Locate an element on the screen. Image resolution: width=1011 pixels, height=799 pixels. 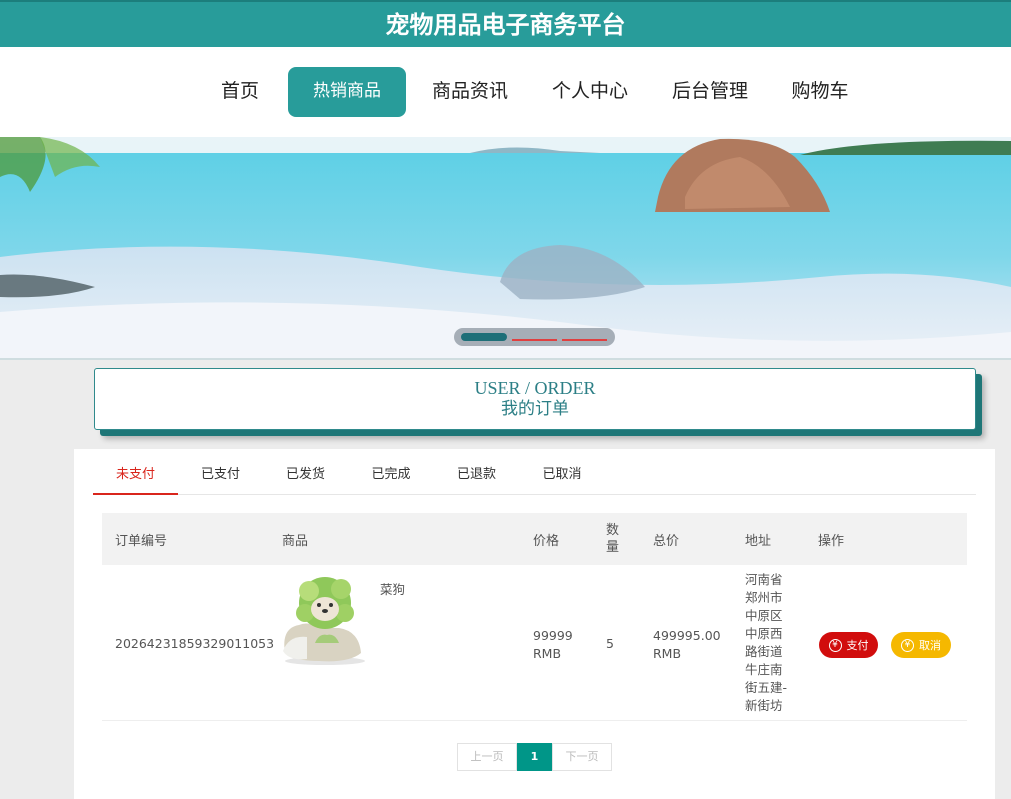
tab-paid: 已支付 is located at coordinates (220, 475).